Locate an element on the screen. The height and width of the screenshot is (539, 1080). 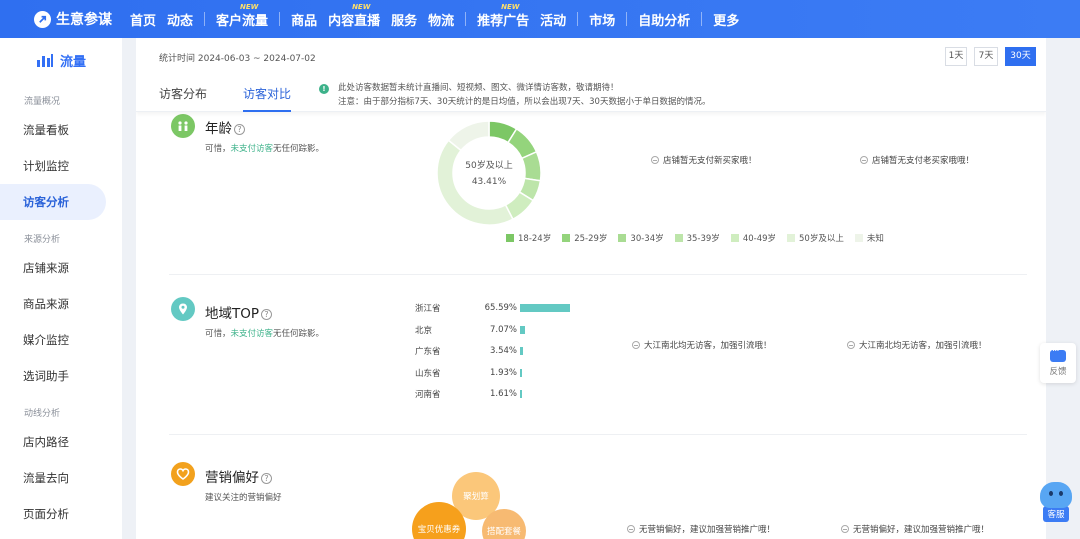
sidebar-item: 页面分析 is located at coordinates (61, 514).